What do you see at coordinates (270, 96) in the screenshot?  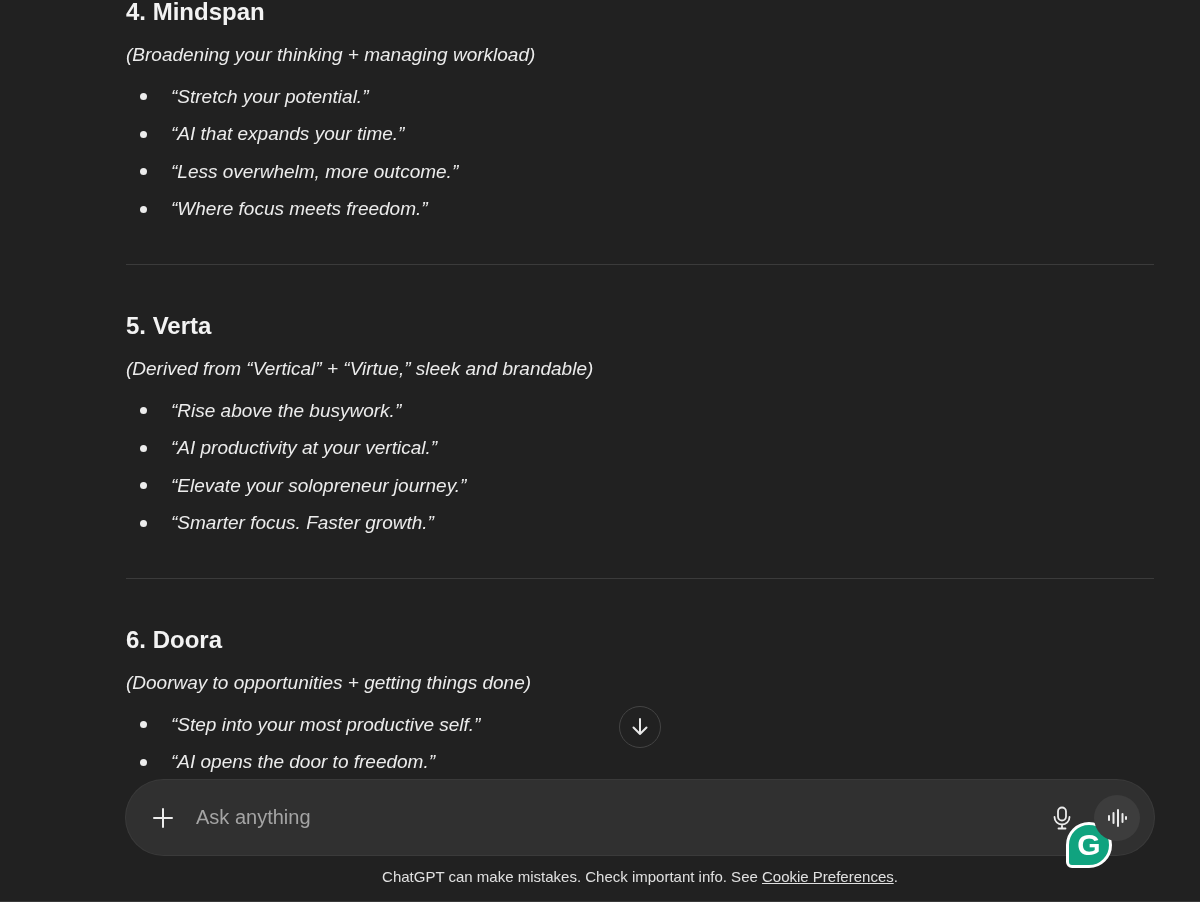 I see `bullet-text: “Stretch your potential.”` at bounding box center [270, 96].